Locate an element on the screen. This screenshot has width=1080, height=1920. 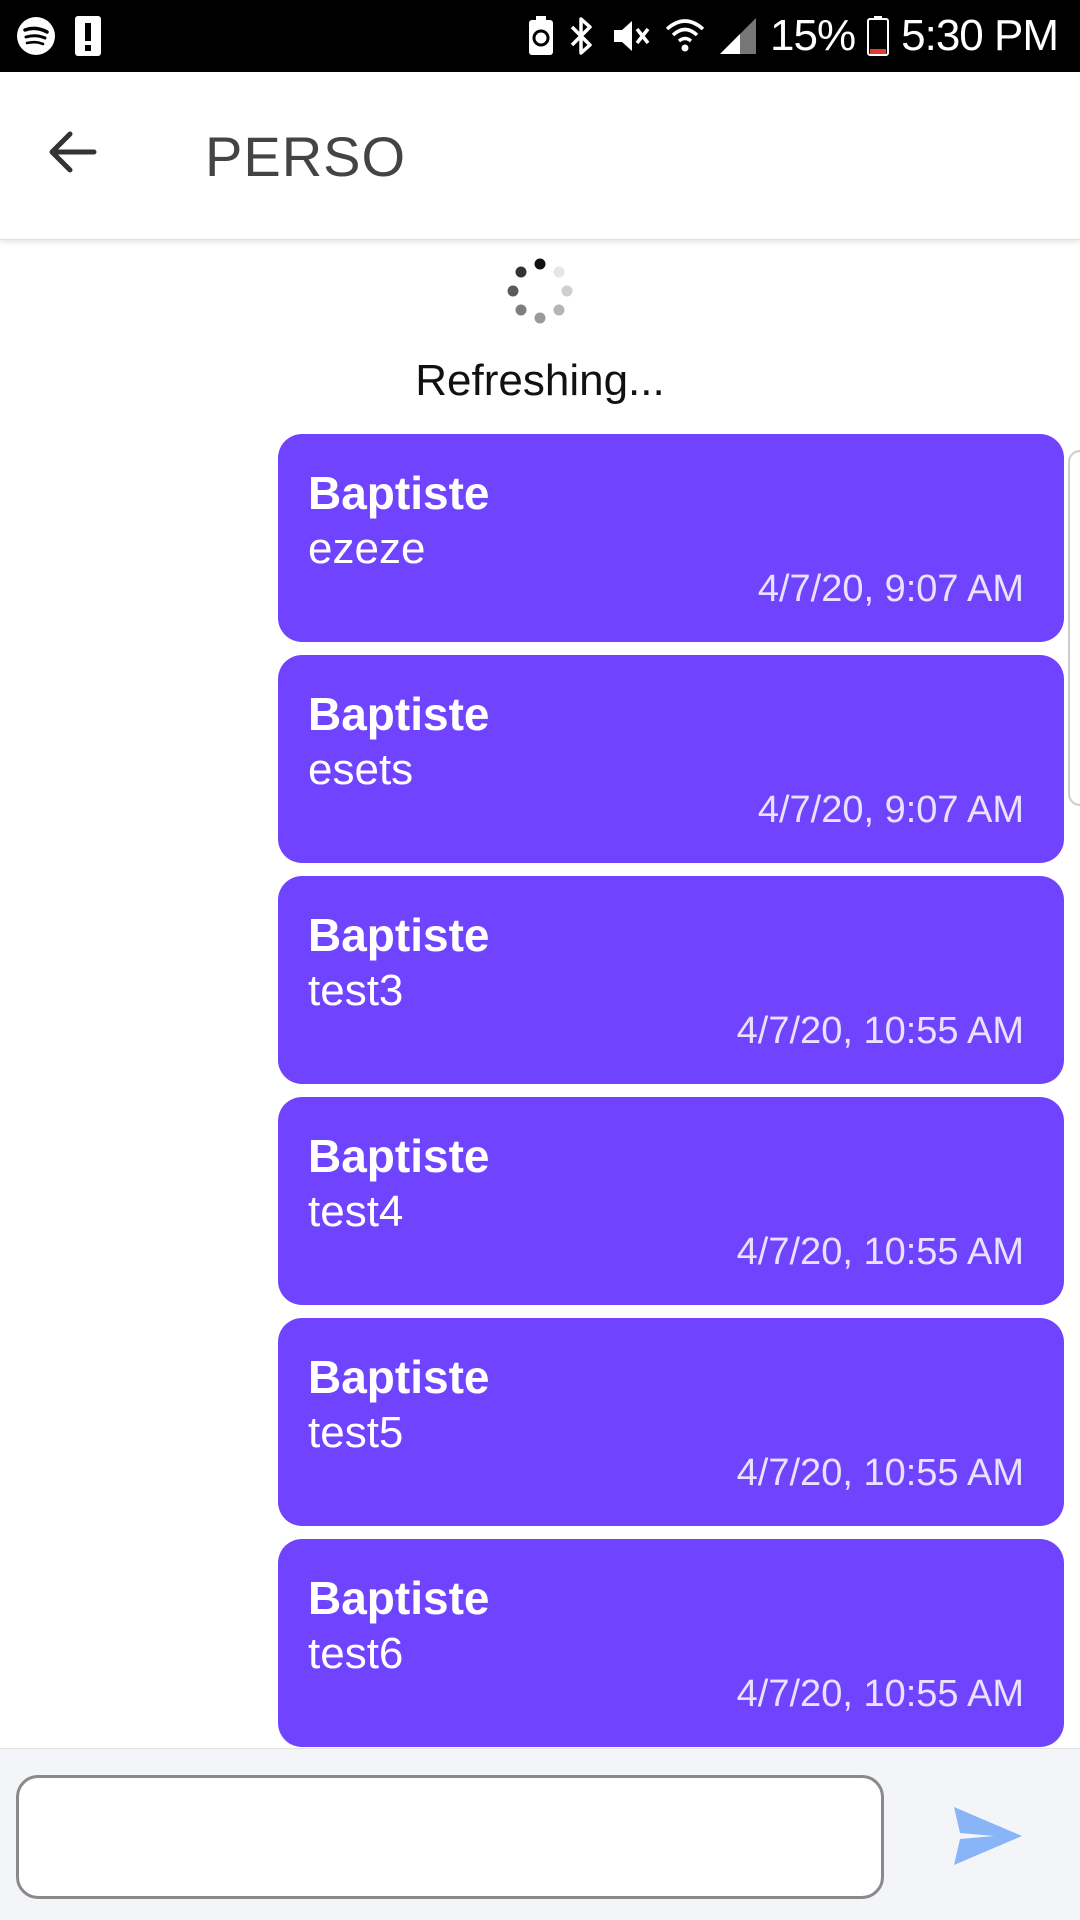
send-button is located at coordinates (988, 1836).